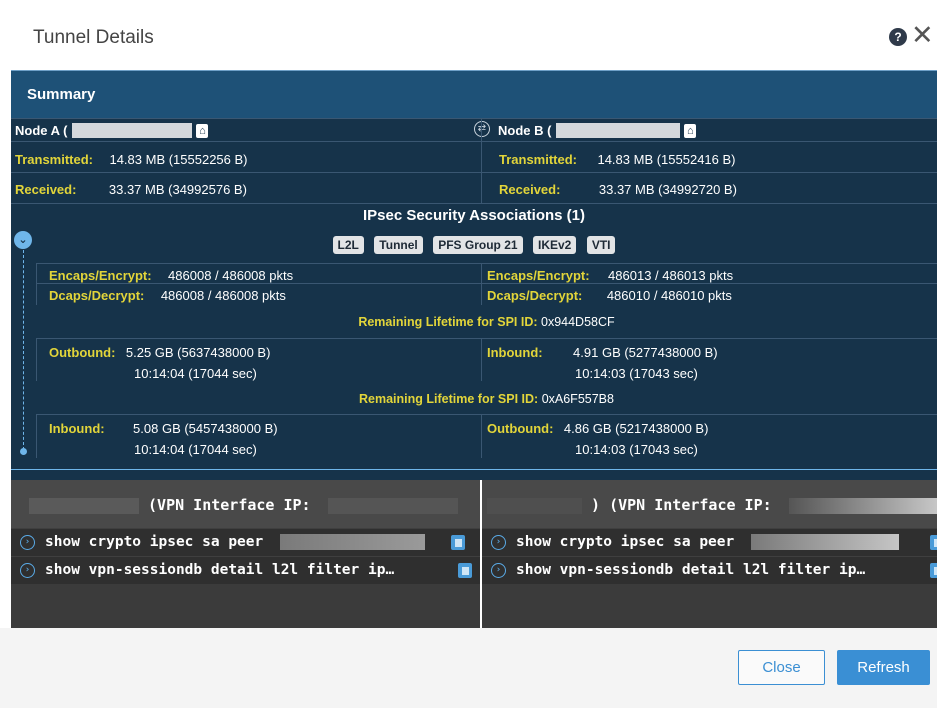 This screenshot has height=708, width=937. I want to click on dcaps-value: 486008 / 486008 pkts, so click(223, 295).